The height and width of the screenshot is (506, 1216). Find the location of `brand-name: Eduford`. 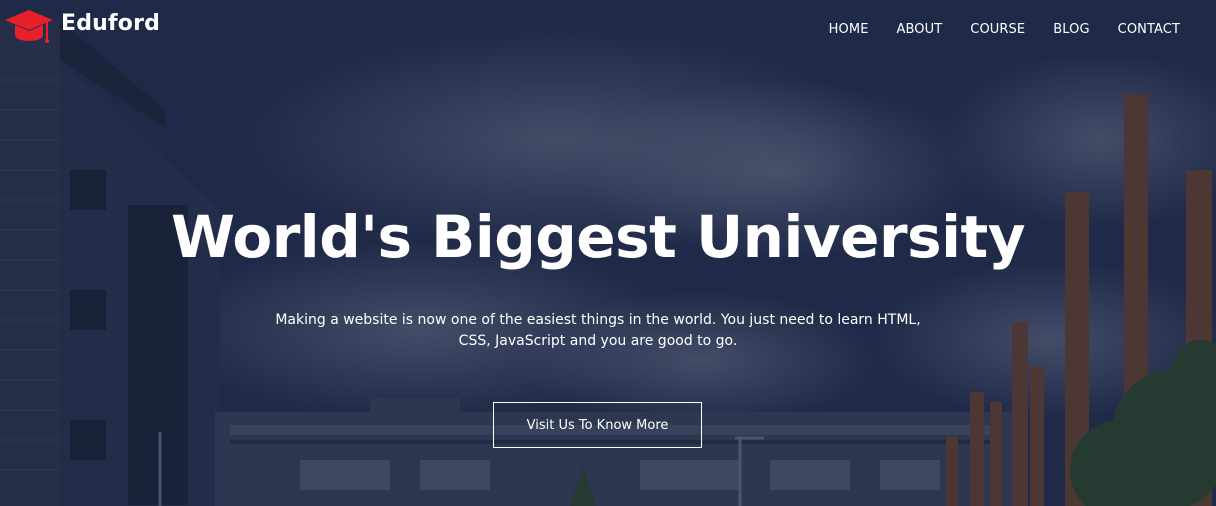

brand-name: Eduford is located at coordinates (111, 23).